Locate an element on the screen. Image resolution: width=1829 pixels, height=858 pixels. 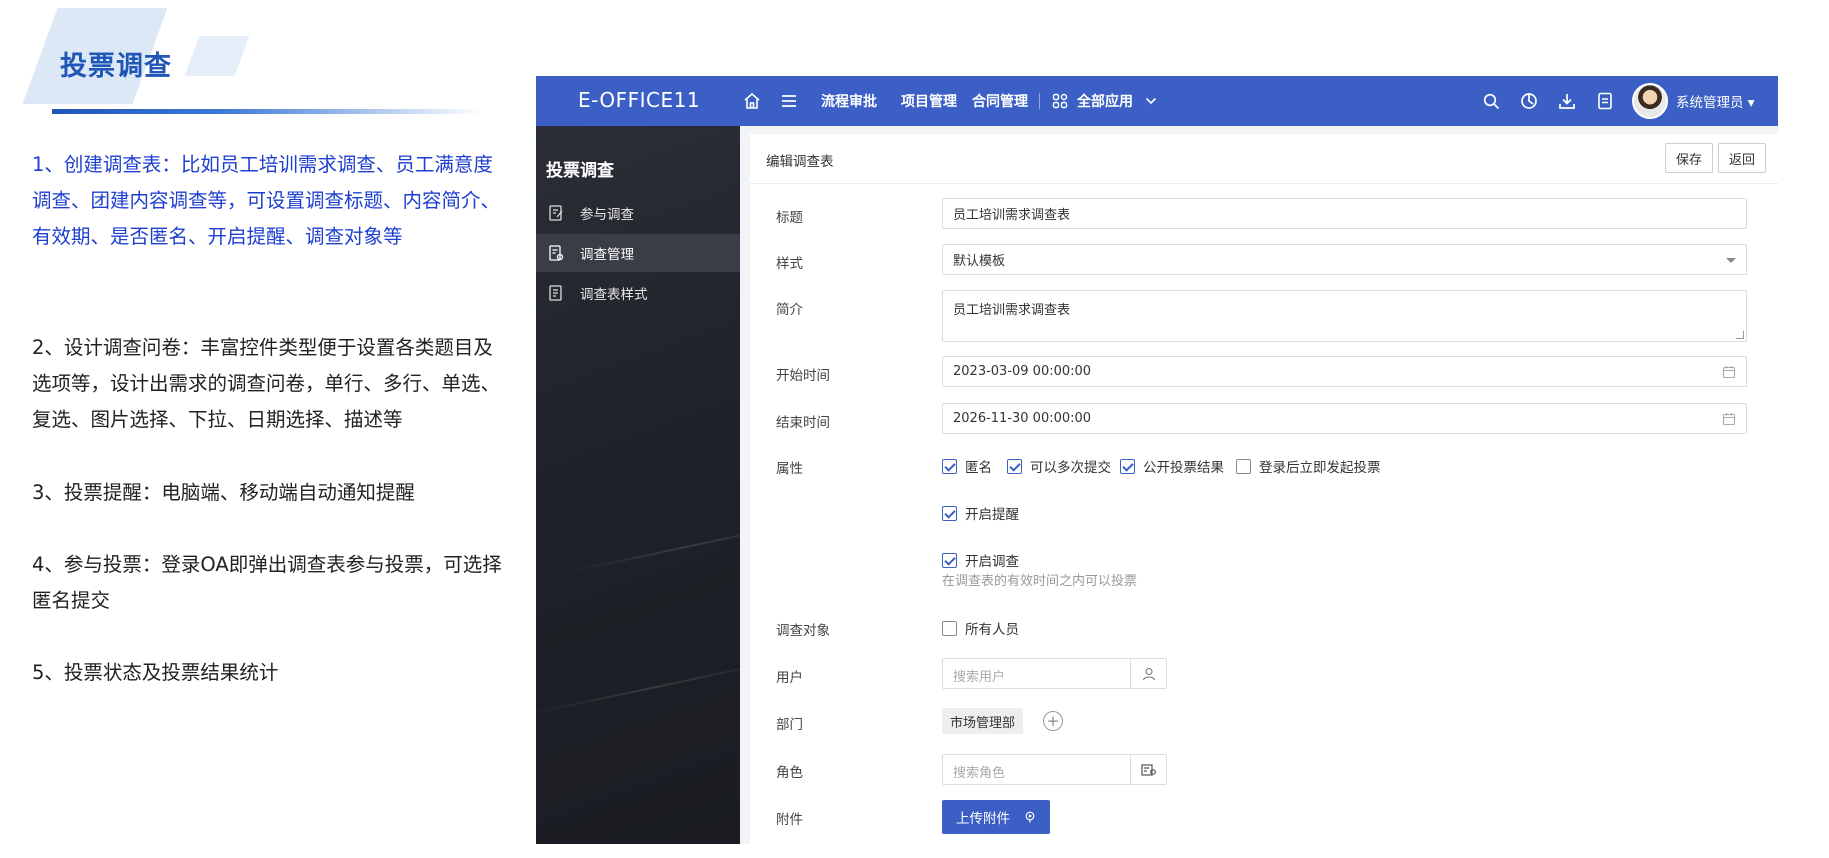
style-form-icon is located at coordinates (556, 293).